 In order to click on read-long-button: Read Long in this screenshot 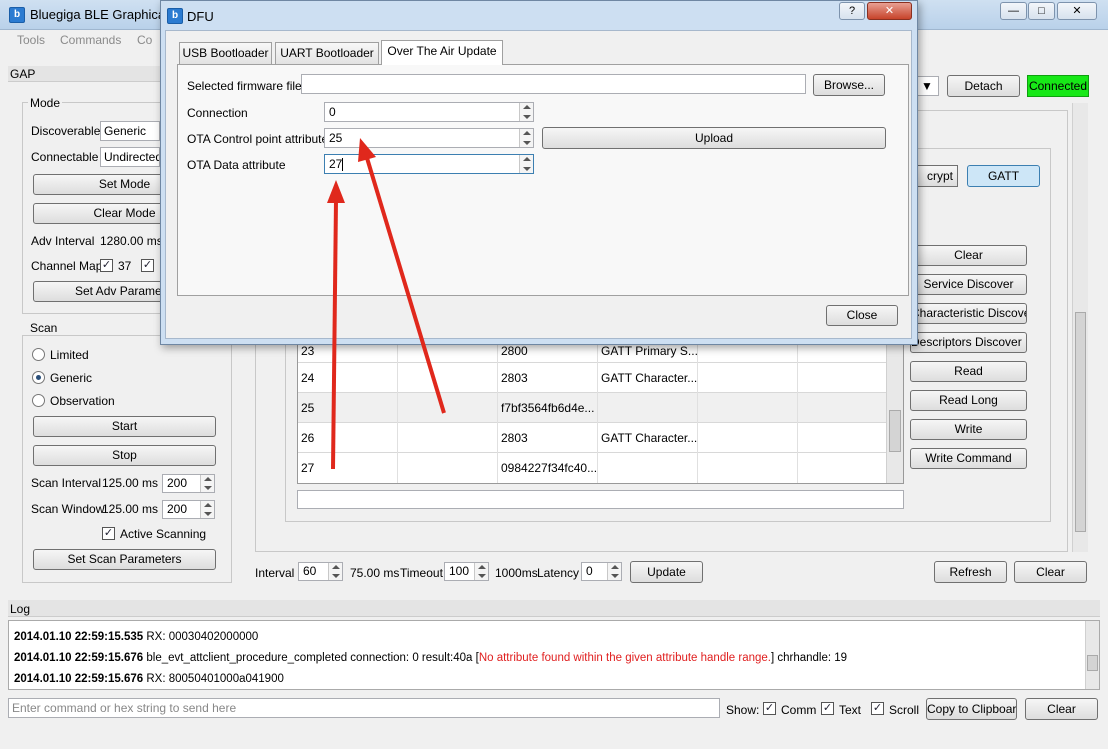, I will do `click(968, 400)`.